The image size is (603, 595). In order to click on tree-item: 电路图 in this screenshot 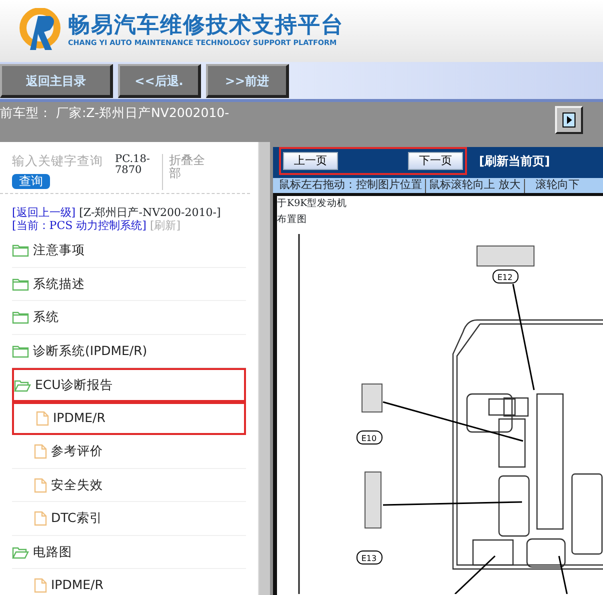, I will do `click(129, 553)`.